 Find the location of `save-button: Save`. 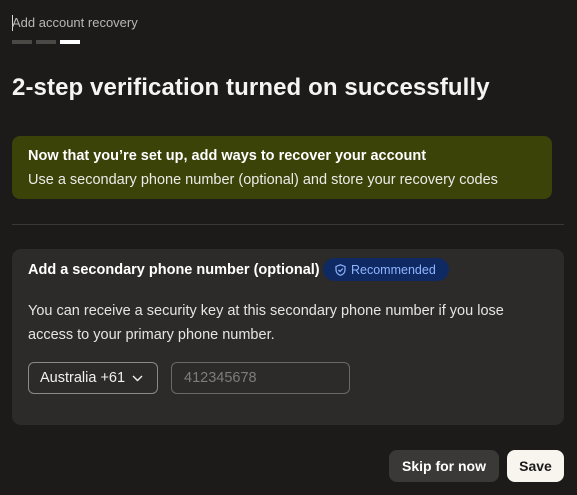

save-button: Save is located at coordinates (535, 466).